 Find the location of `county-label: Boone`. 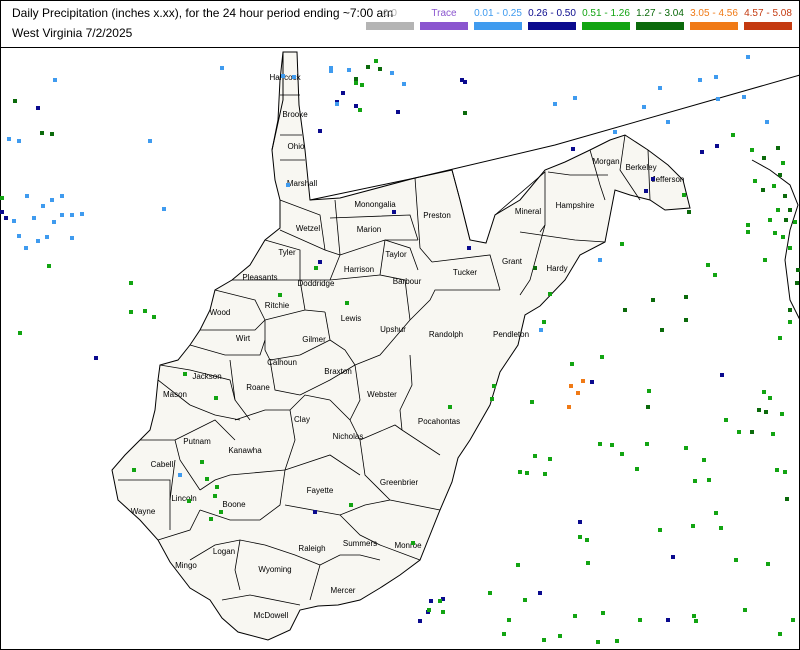

county-label: Boone is located at coordinates (234, 504).